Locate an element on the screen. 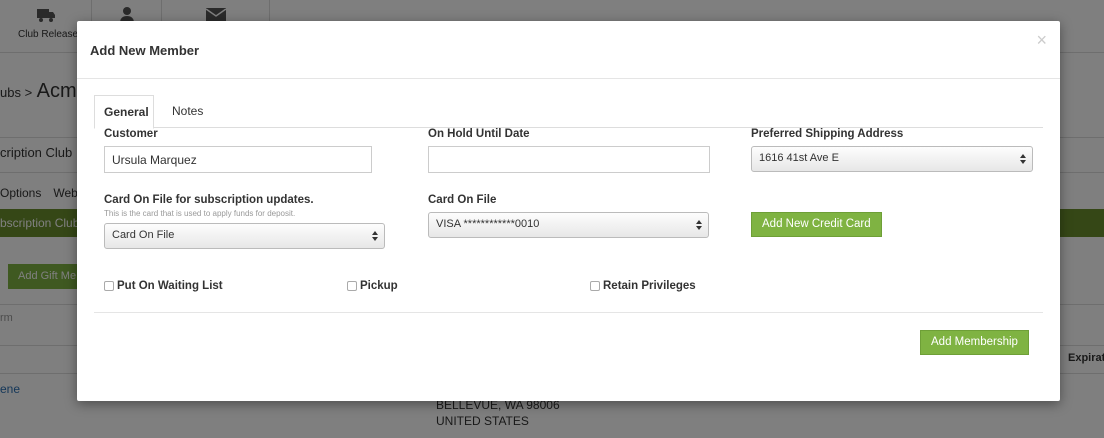  add-new-credit-card-button: Add New Credit Card is located at coordinates (816, 224).